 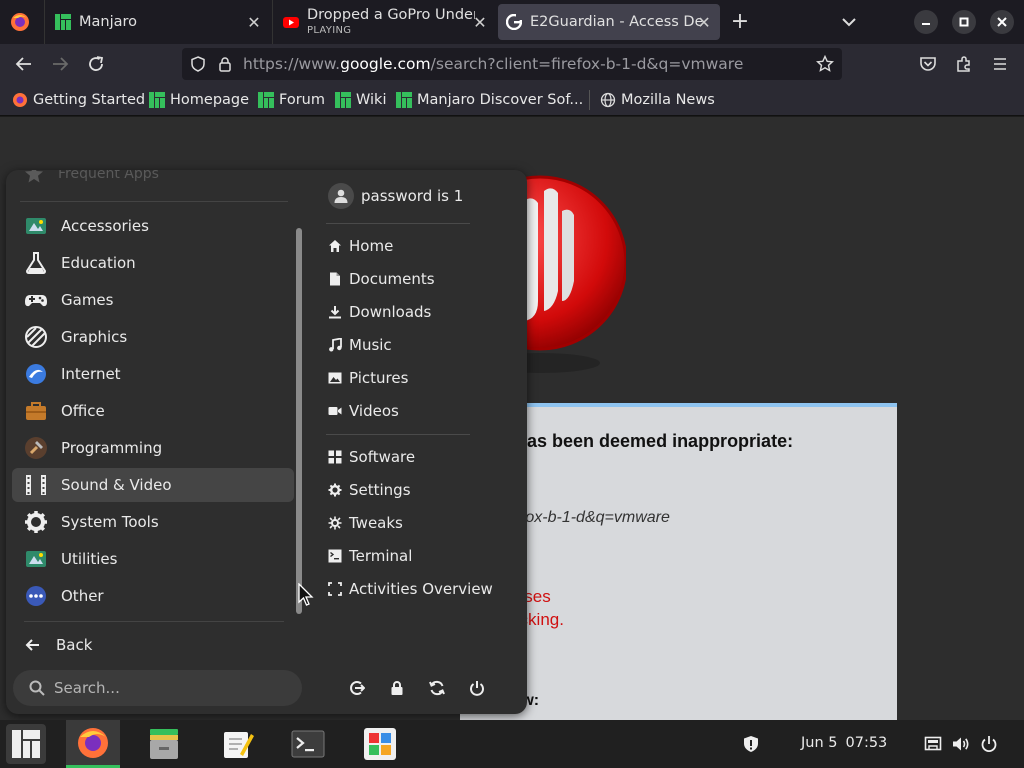 What do you see at coordinates (385, 64) in the screenshot?
I see `url-host: google.com` at bounding box center [385, 64].